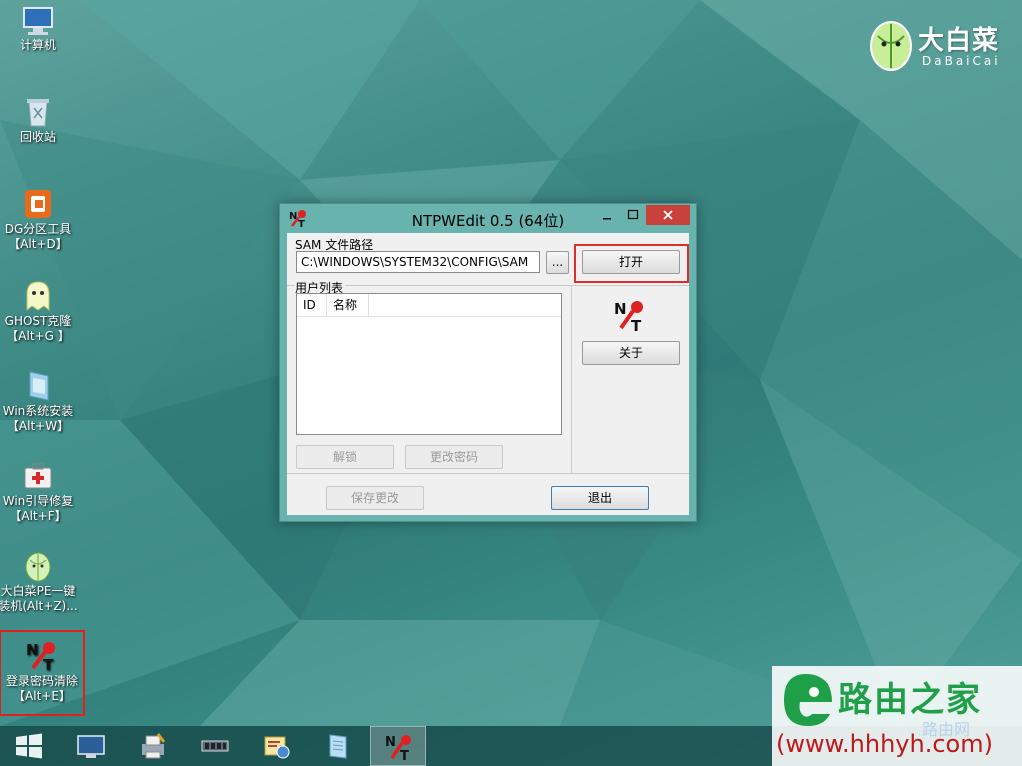  I want to click on cabbage-icon, so click(38, 567).